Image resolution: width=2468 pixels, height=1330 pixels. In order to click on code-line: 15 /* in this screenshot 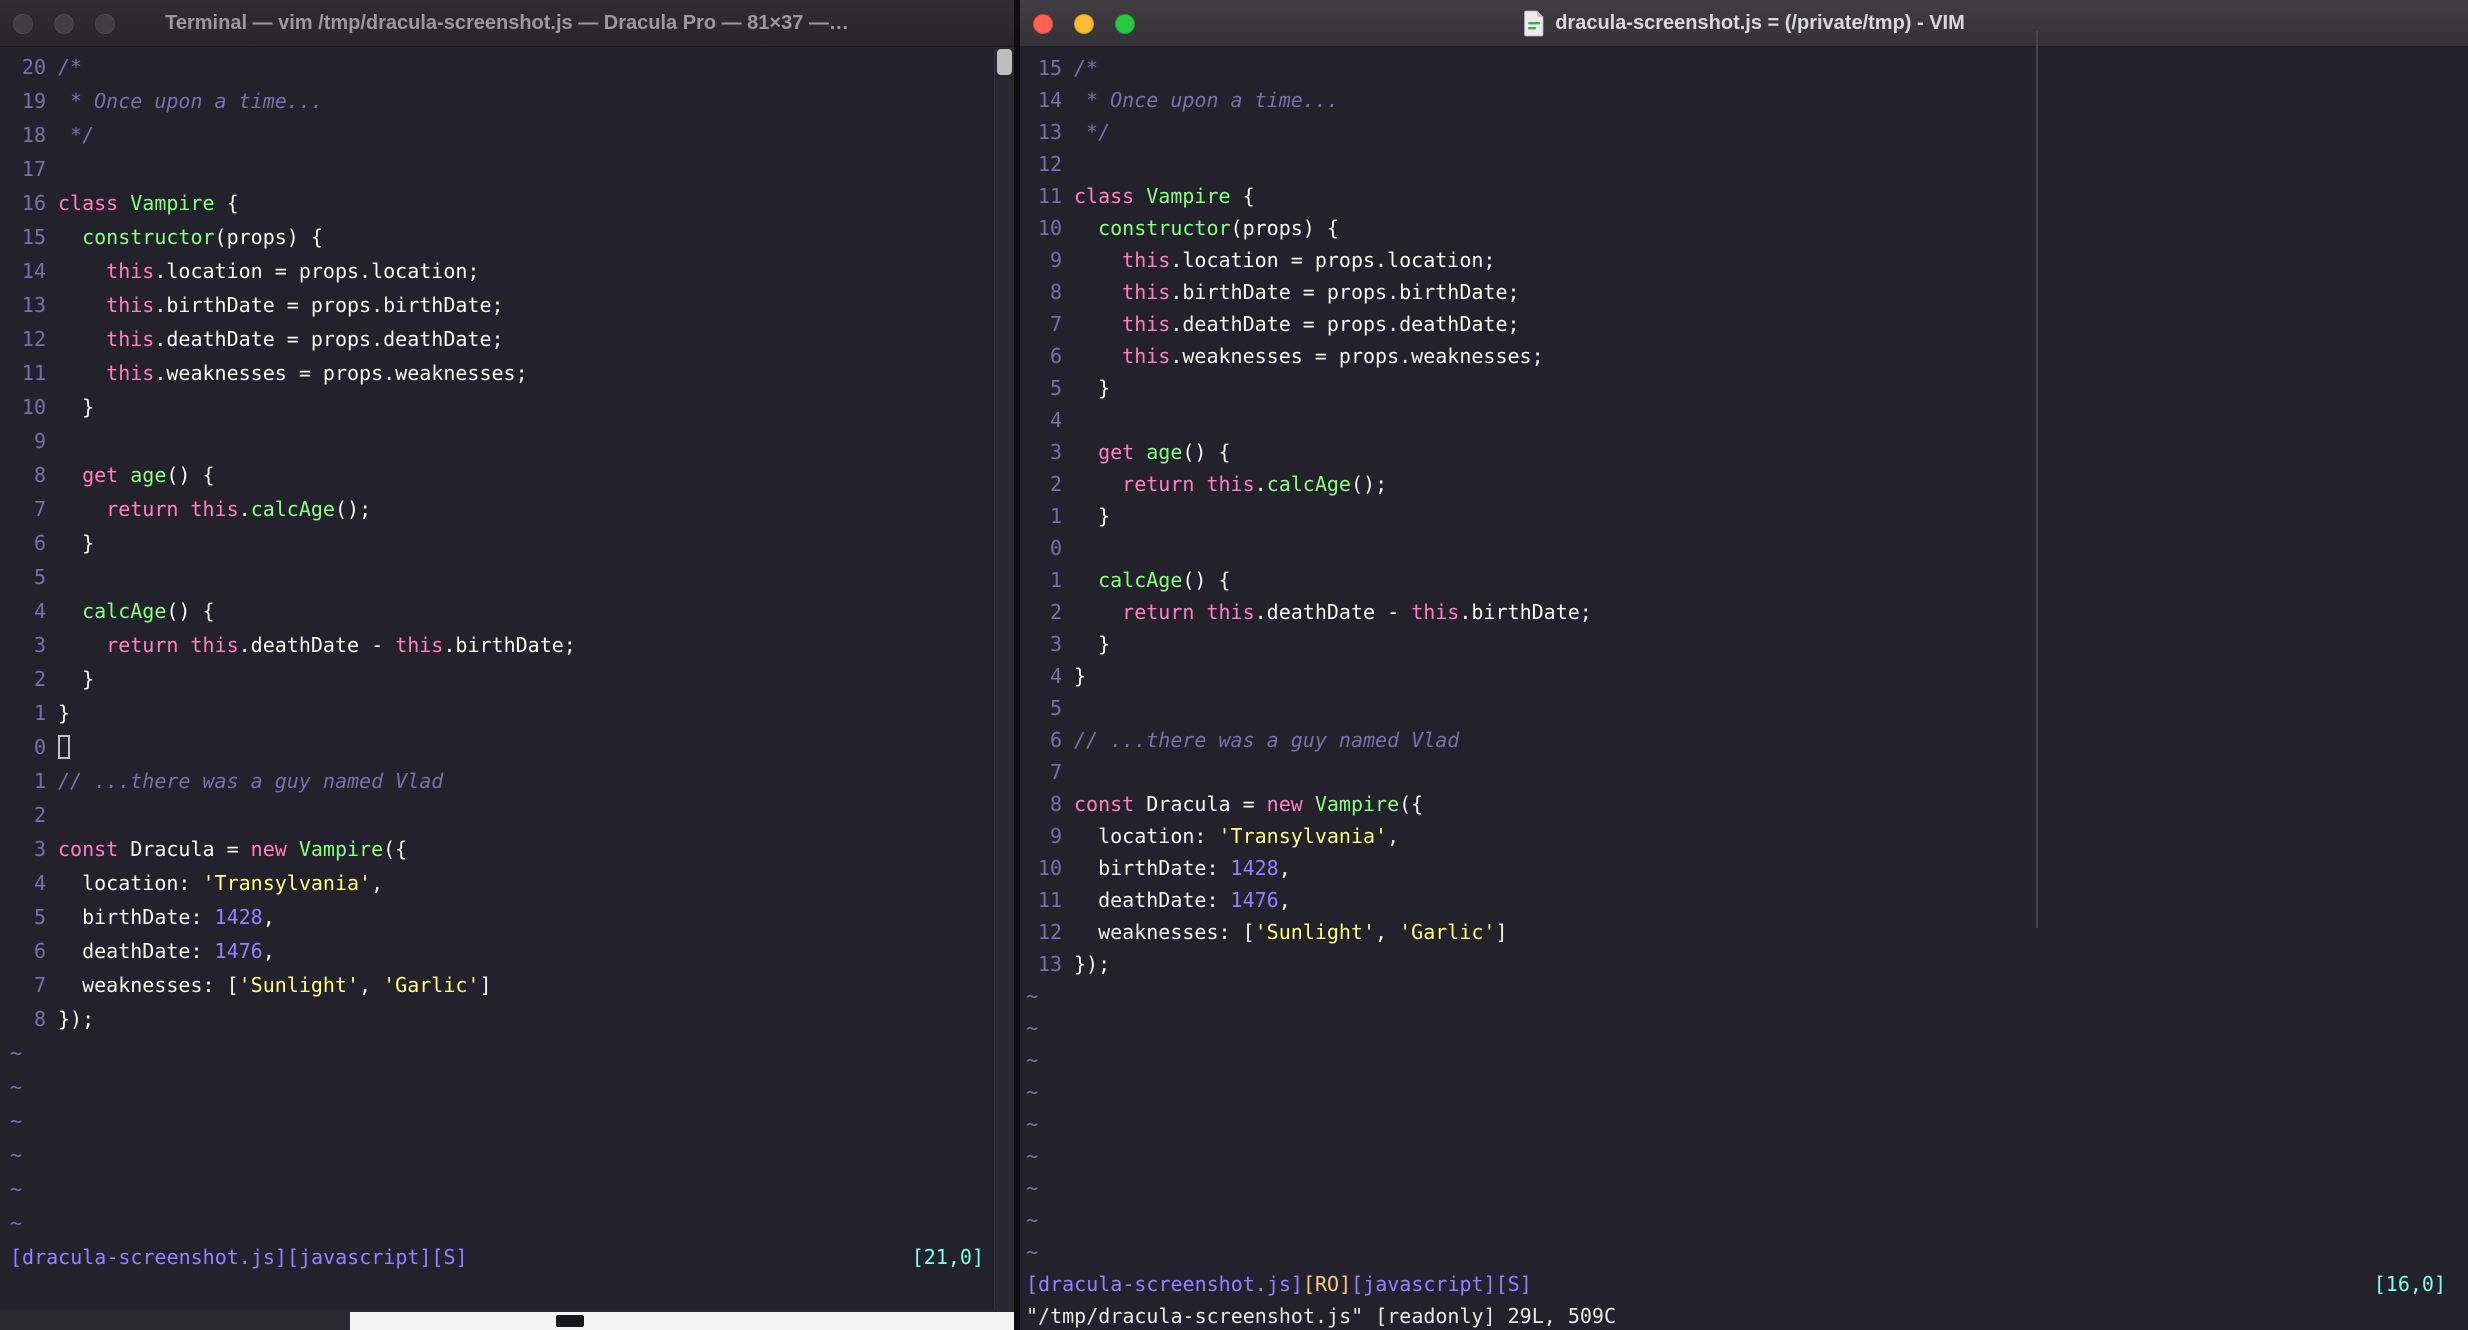, I will do `click(1747, 68)`.